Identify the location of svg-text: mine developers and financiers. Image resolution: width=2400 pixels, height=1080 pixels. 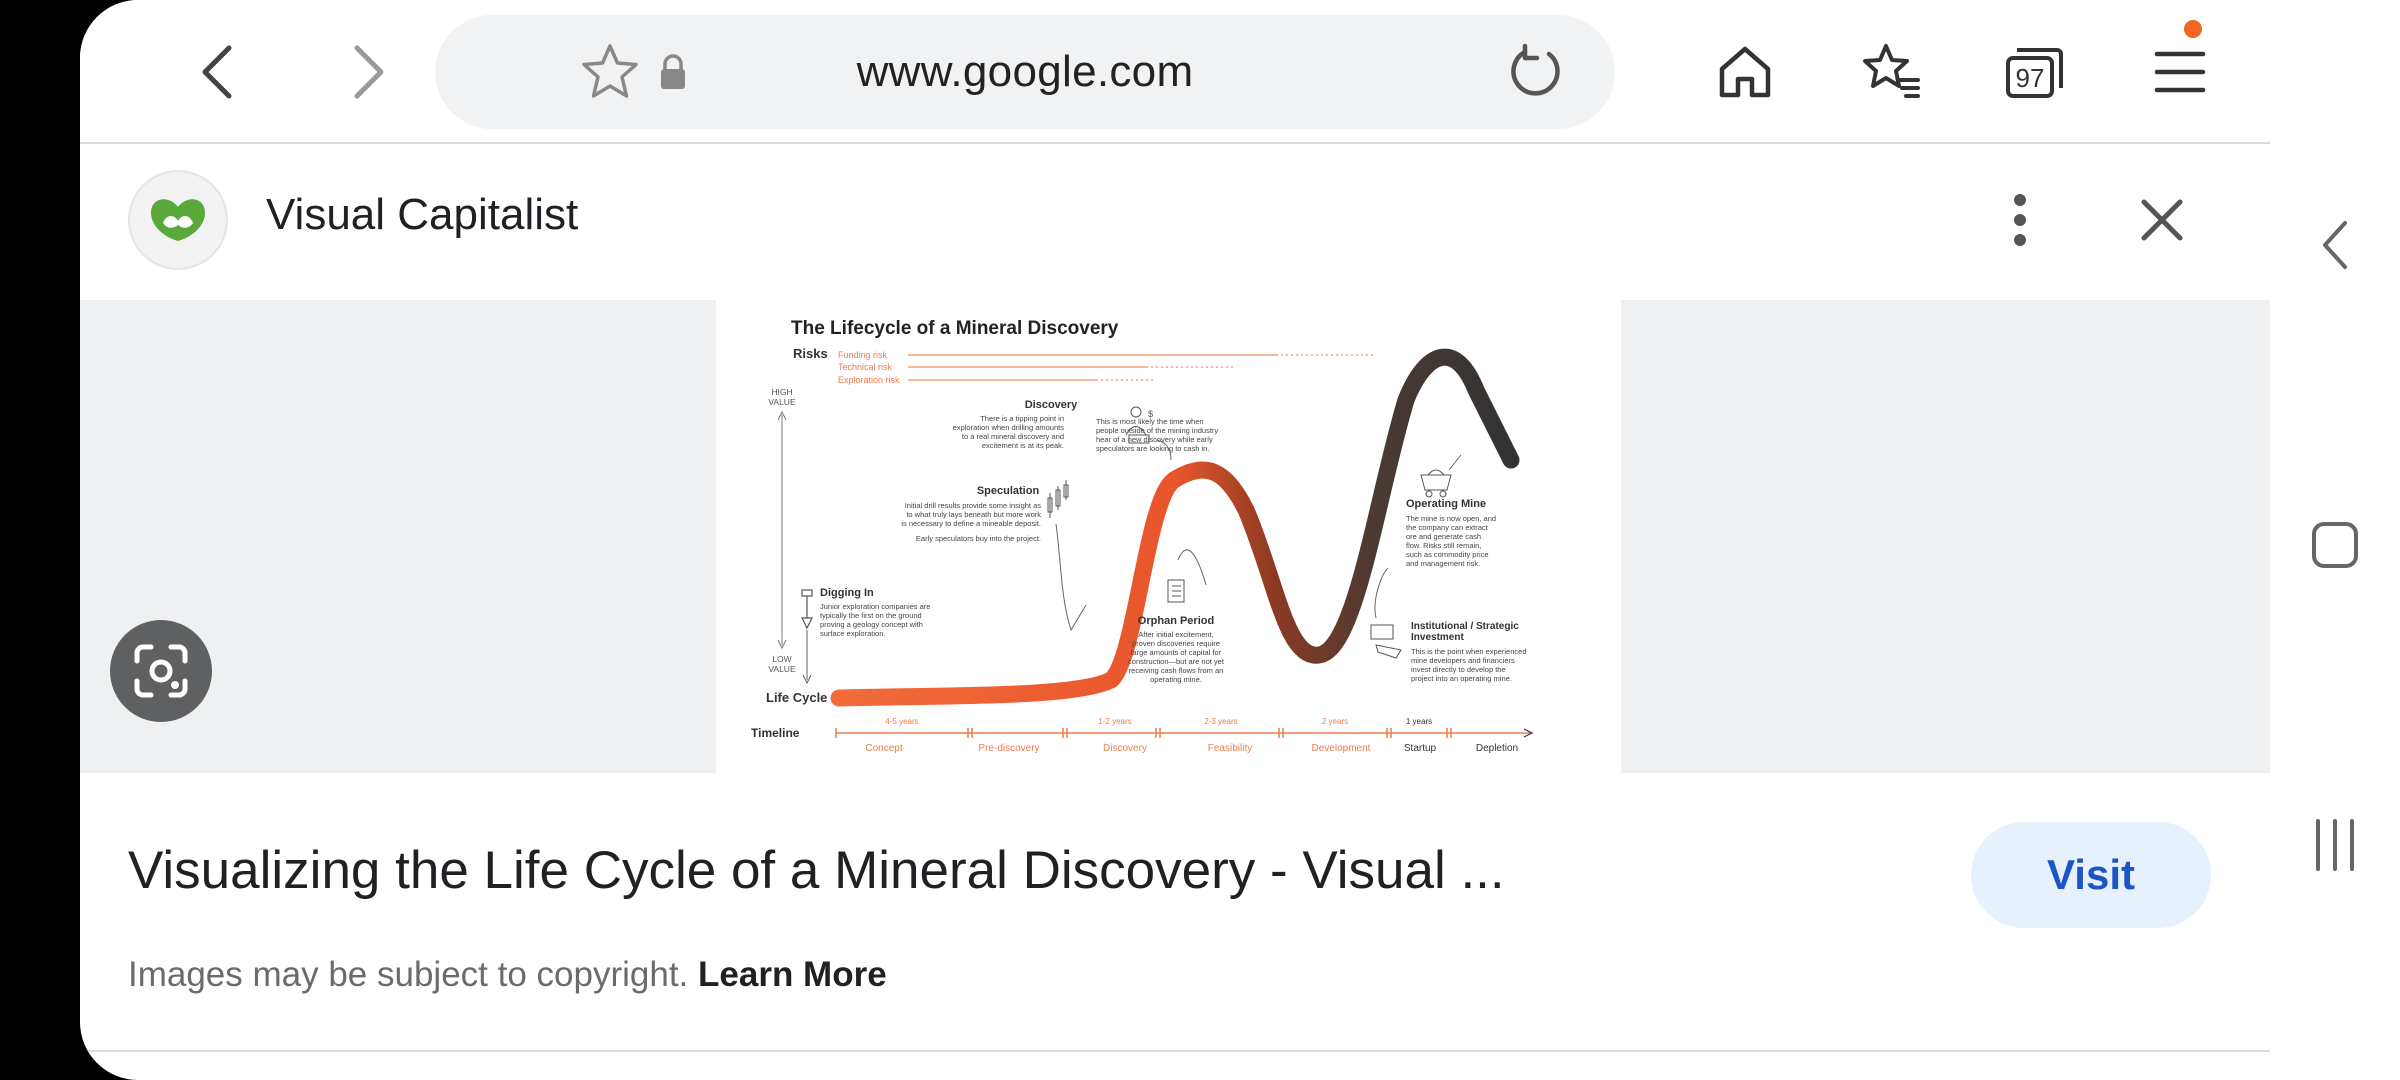
(1463, 660).